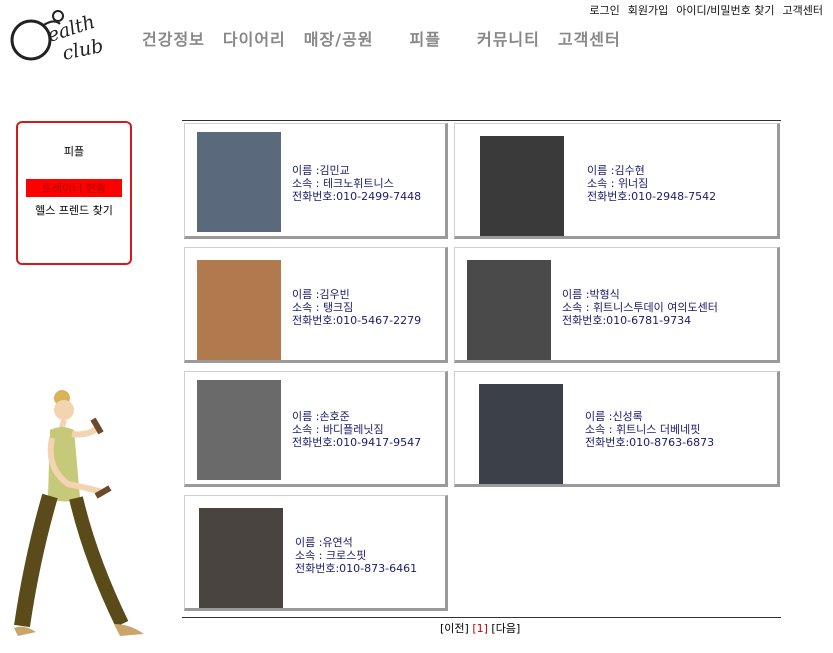 This screenshot has height=653, width=833. What do you see at coordinates (74, 210) in the screenshot?
I see `sidebar-item-find-friend: 헬스 프렌드 찾기` at bounding box center [74, 210].